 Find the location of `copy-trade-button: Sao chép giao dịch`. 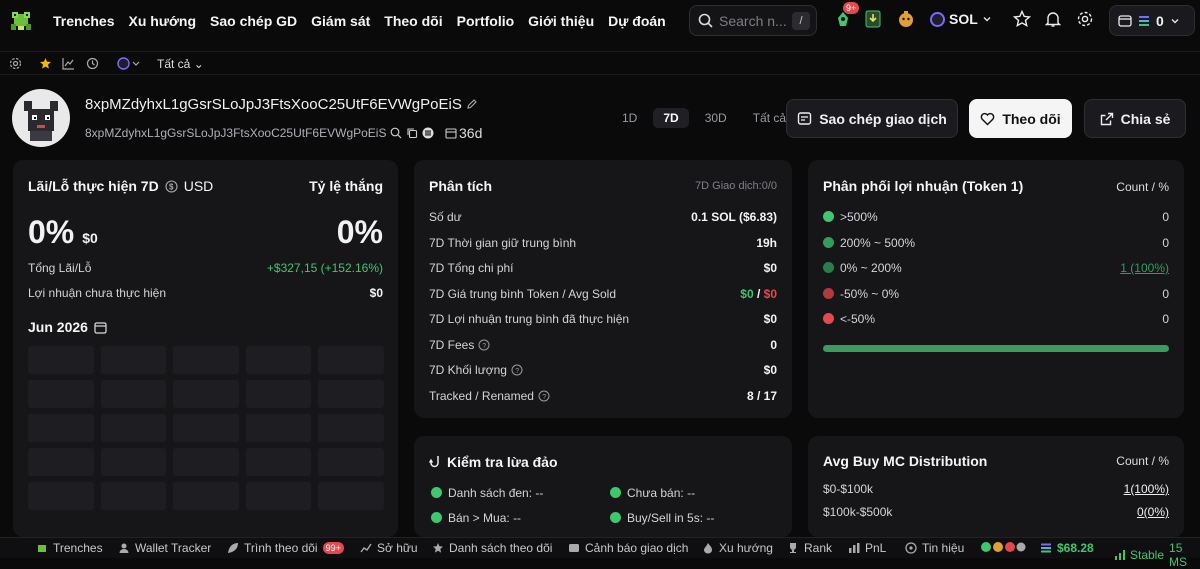

copy-trade-button: Sao chép giao dịch is located at coordinates (872, 118).